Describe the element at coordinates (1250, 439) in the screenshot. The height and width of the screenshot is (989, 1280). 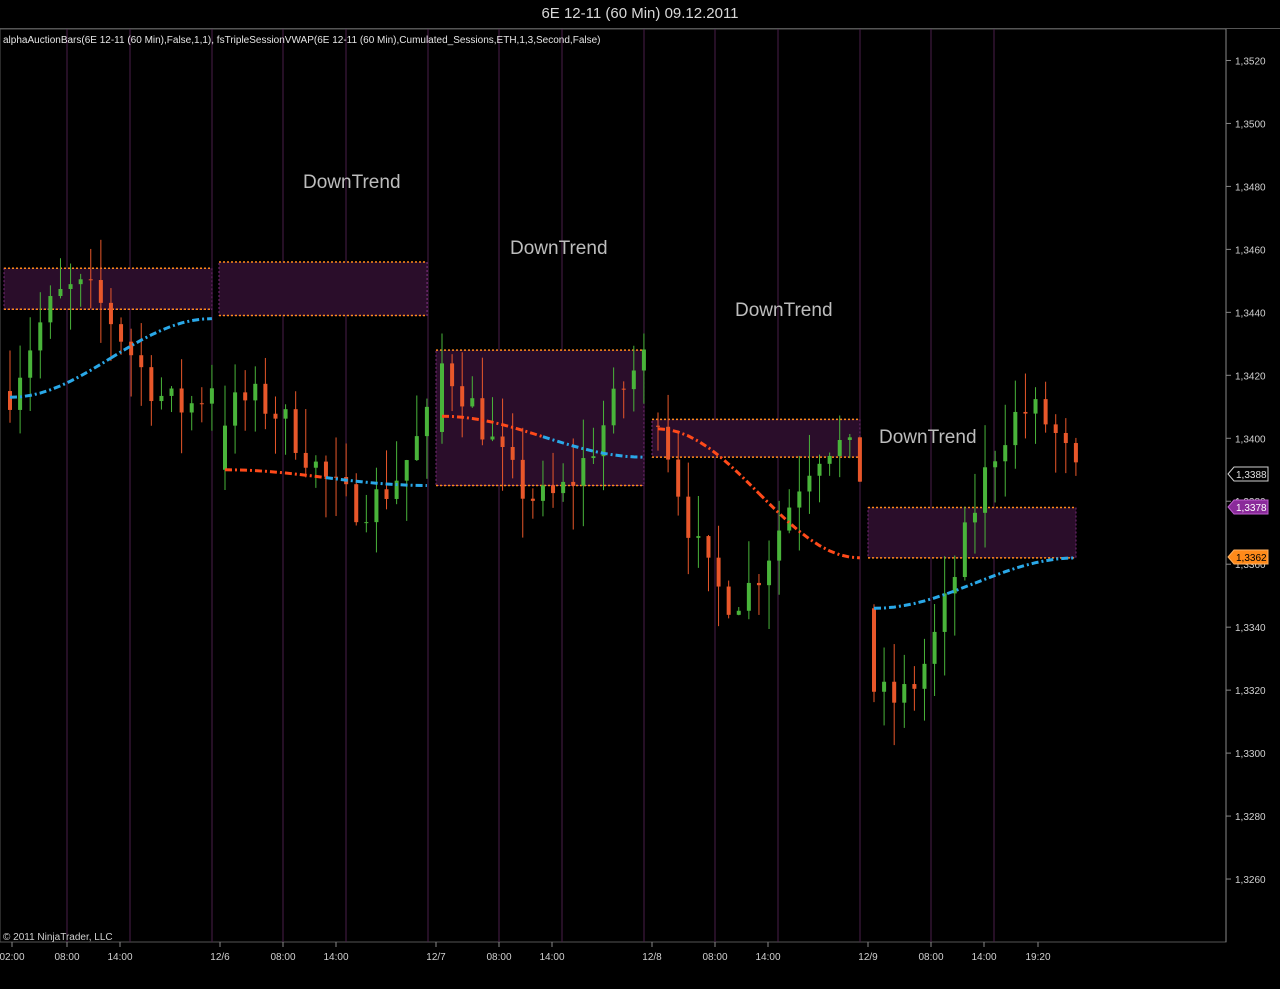
I see `price-tick-label: 1,3400` at that location.